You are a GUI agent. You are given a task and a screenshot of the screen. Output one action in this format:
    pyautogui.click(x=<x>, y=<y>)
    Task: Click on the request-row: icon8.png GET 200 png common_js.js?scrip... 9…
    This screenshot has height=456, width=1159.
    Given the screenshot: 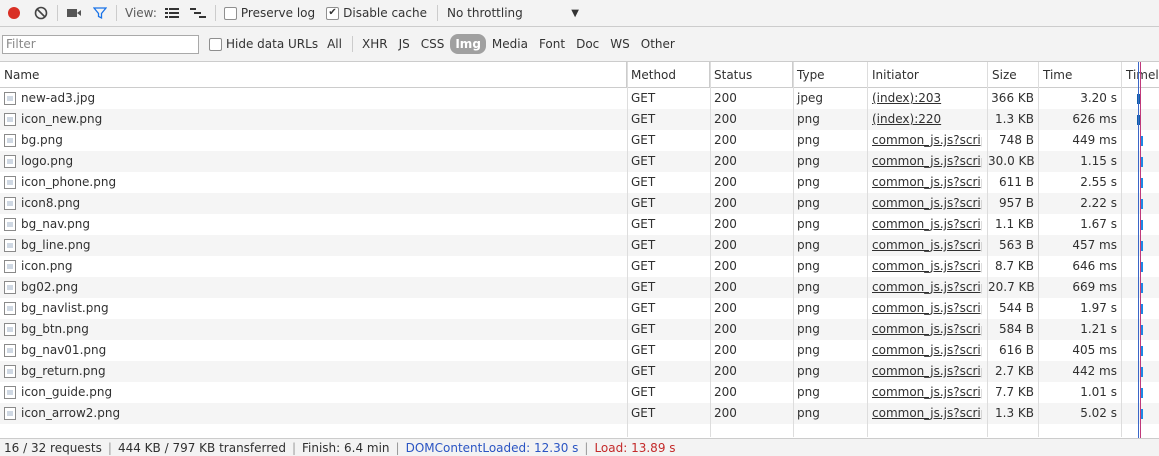 What is the action you would take?
    pyautogui.click(x=579, y=203)
    